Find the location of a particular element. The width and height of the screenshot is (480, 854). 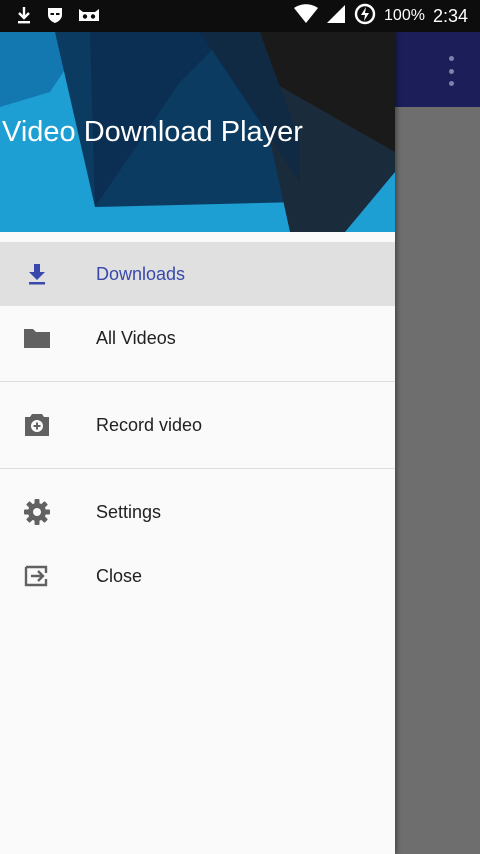

drawer-item-all-videos: All Videos is located at coordinates (197, 338).